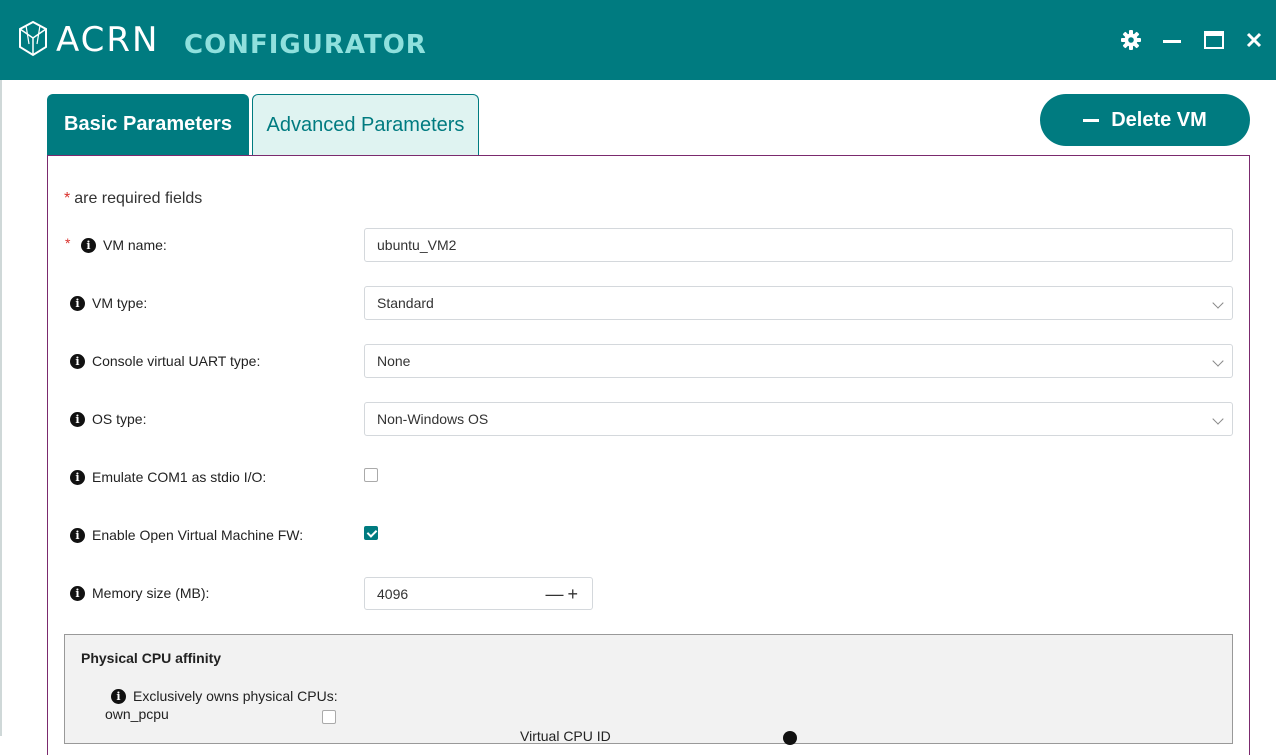  What do you see at coordinates (305, 45) in the screenshot?
I see `app-subbrand: CONFIGURATOR` at bounding box center [305, 45].